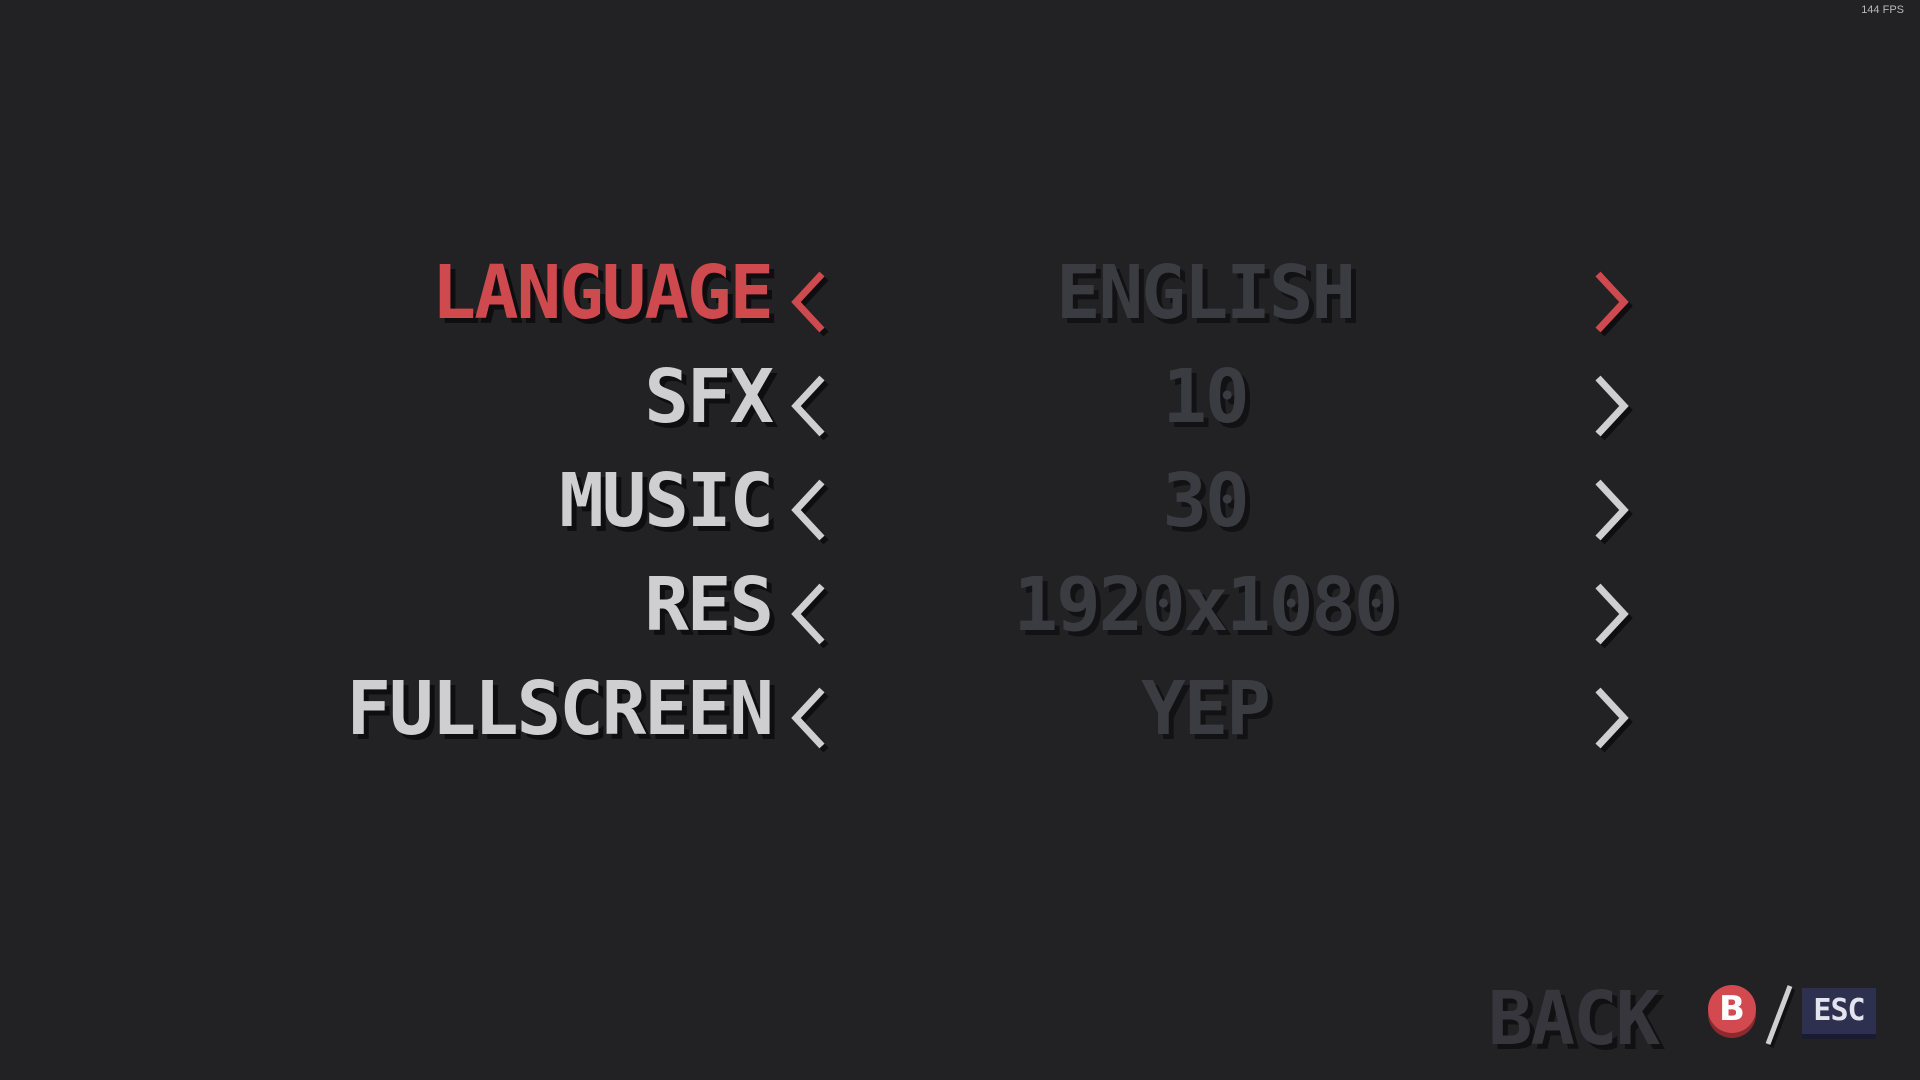 Image resolution: width=1920 pixels, height=1080 pixels. I want to click on gamepad-b-button-icon: B, so click(1732, 1009).